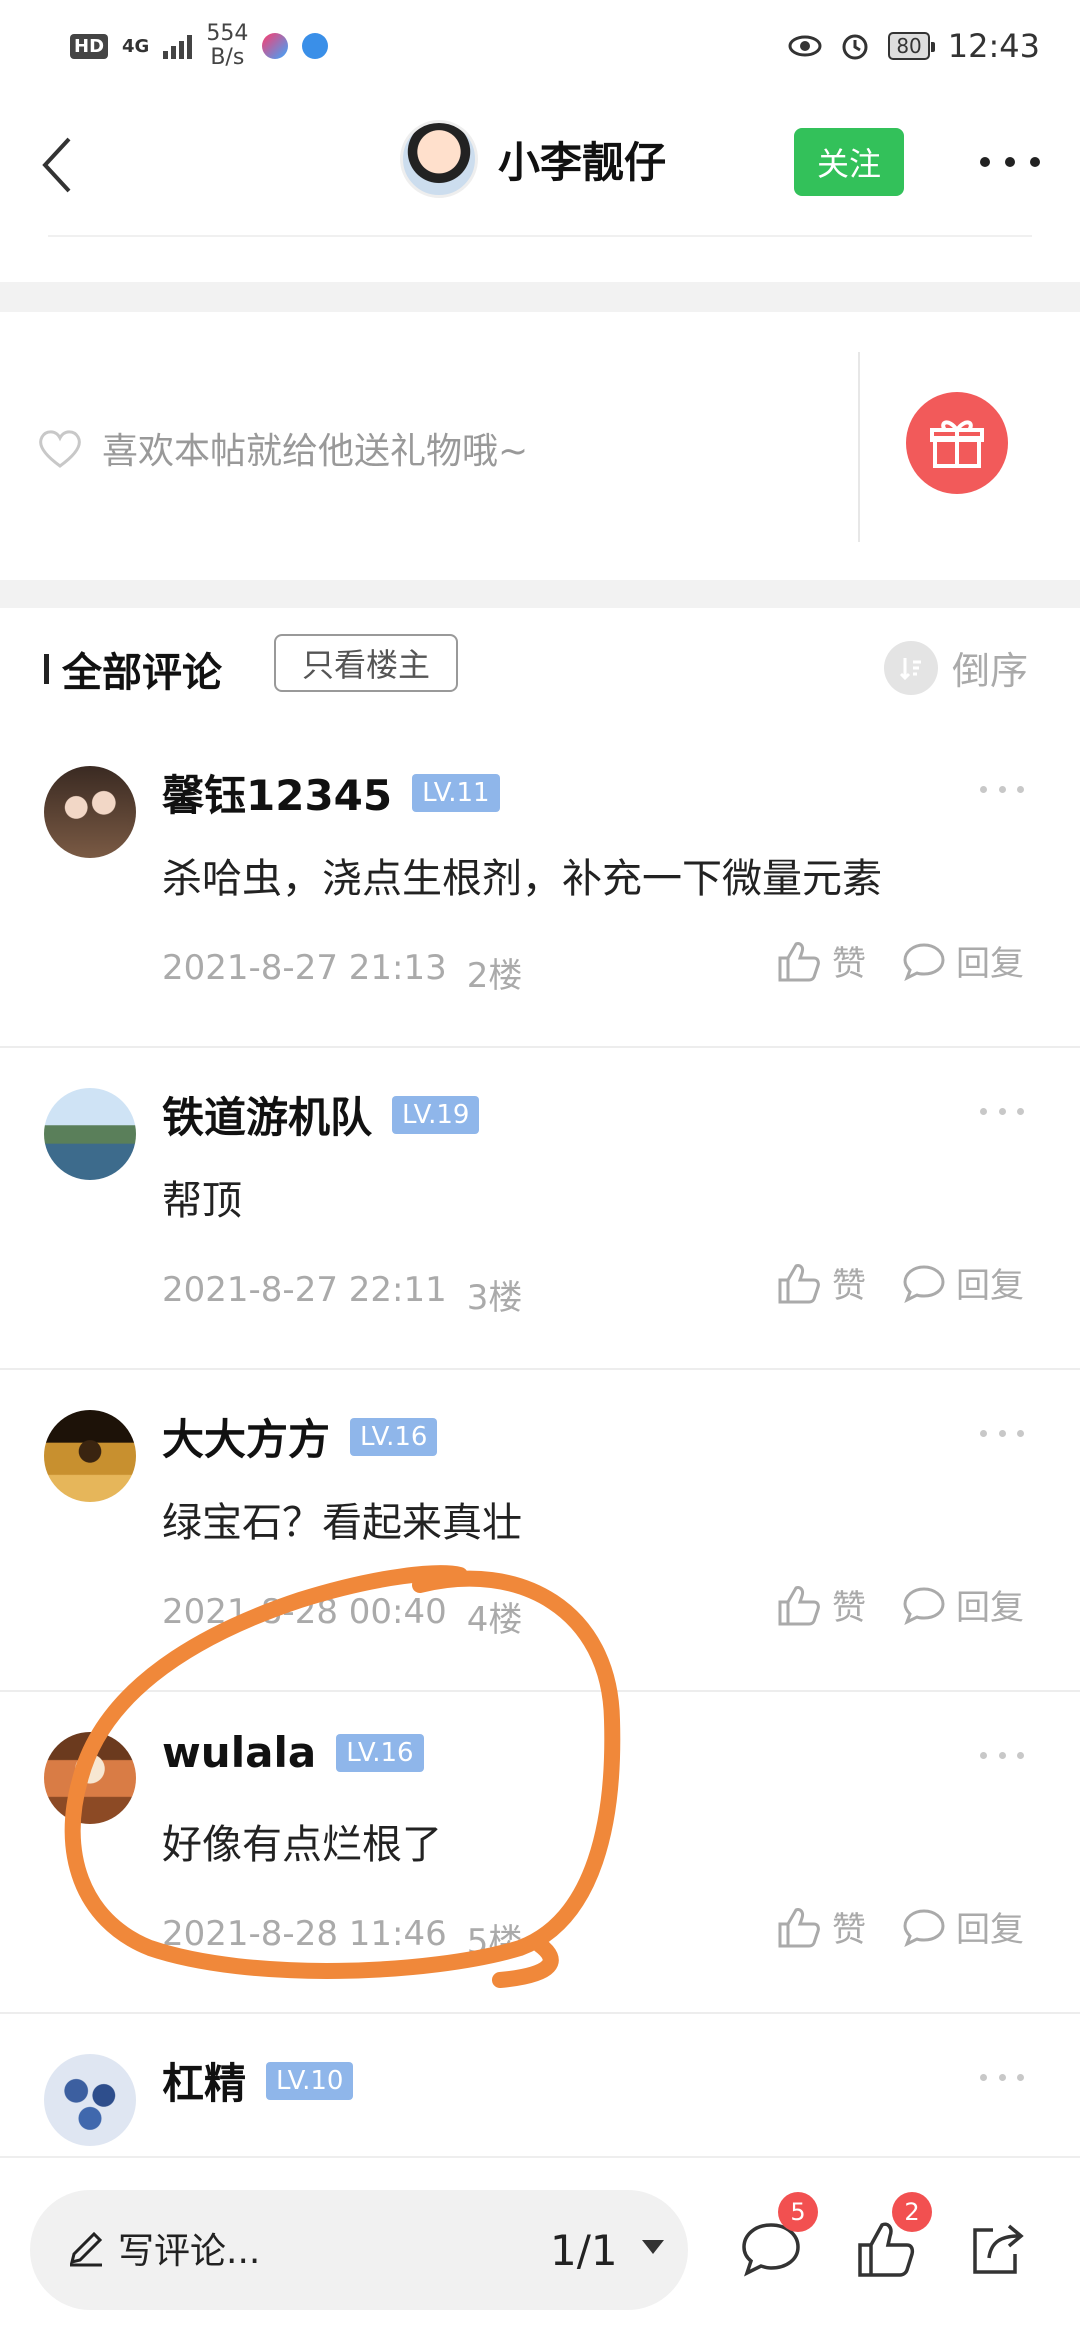 The height and width of the screenshot is (2340, 1080). I want to click on back-arrow-icon, so click(56, 165).